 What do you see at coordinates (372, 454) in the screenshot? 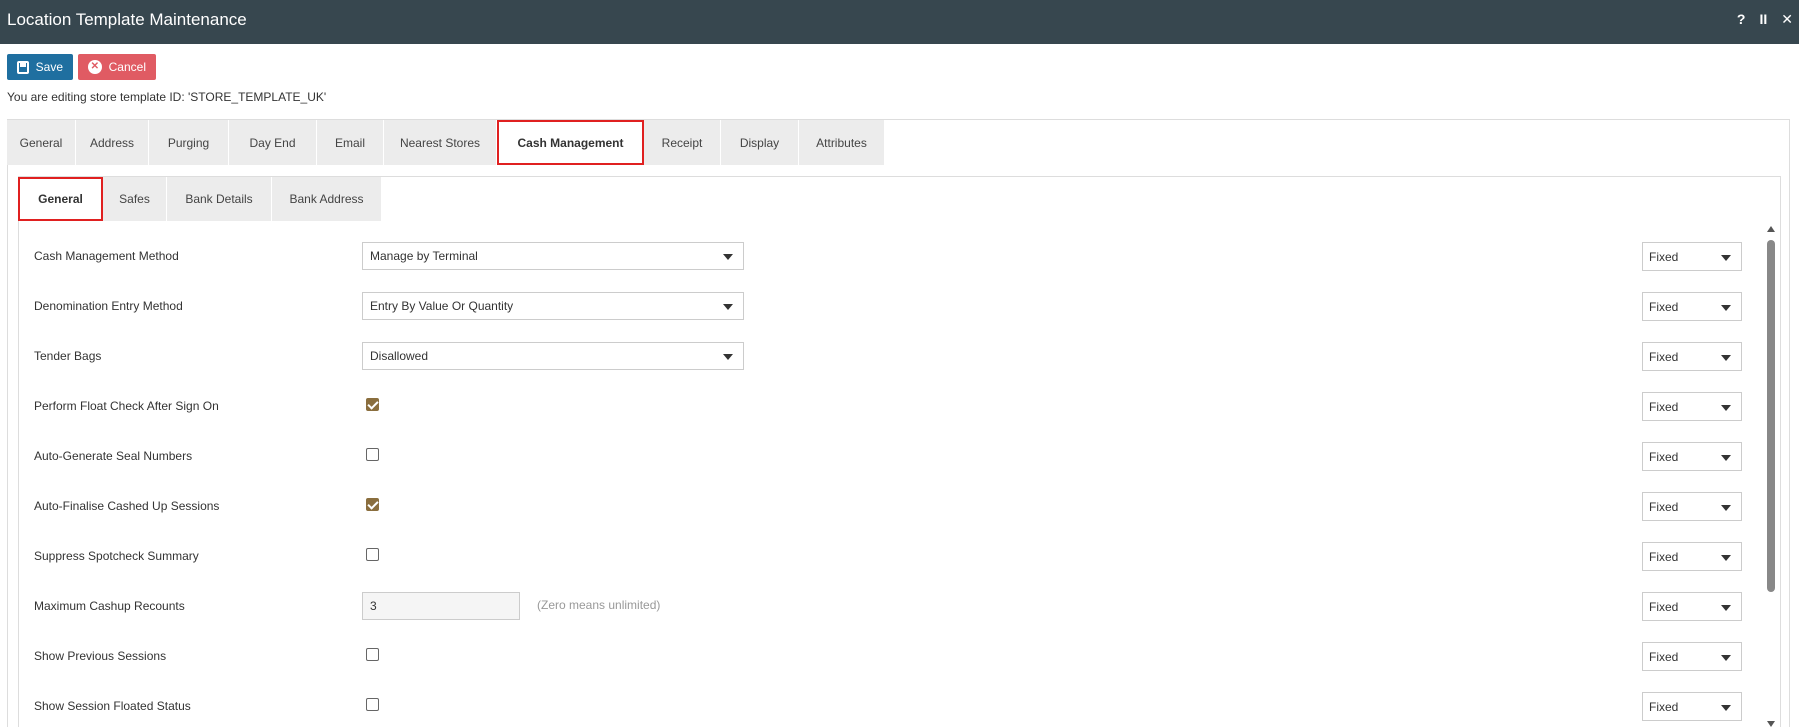
I see `auto-generate-seal-checkbox` at bounding box center [372, 454].